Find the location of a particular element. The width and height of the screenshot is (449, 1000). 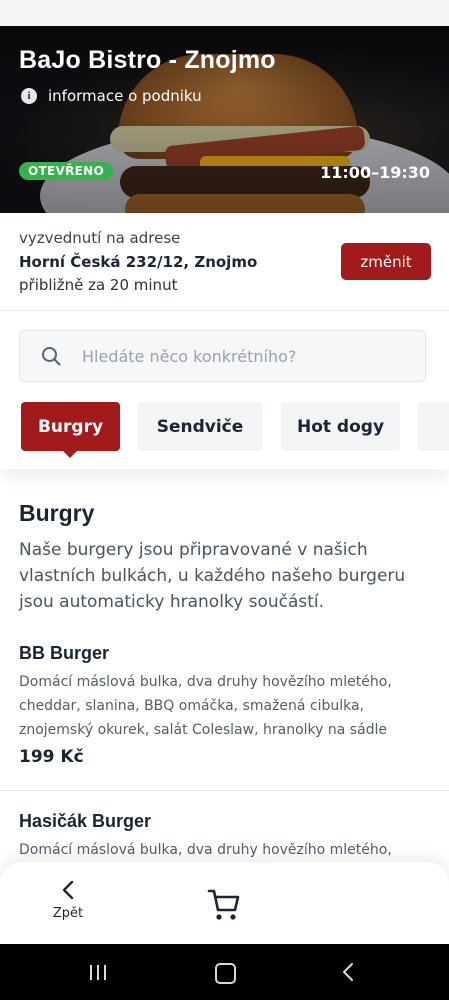

status-badge: OTEVŘENO is located at coordinates (66, 171).